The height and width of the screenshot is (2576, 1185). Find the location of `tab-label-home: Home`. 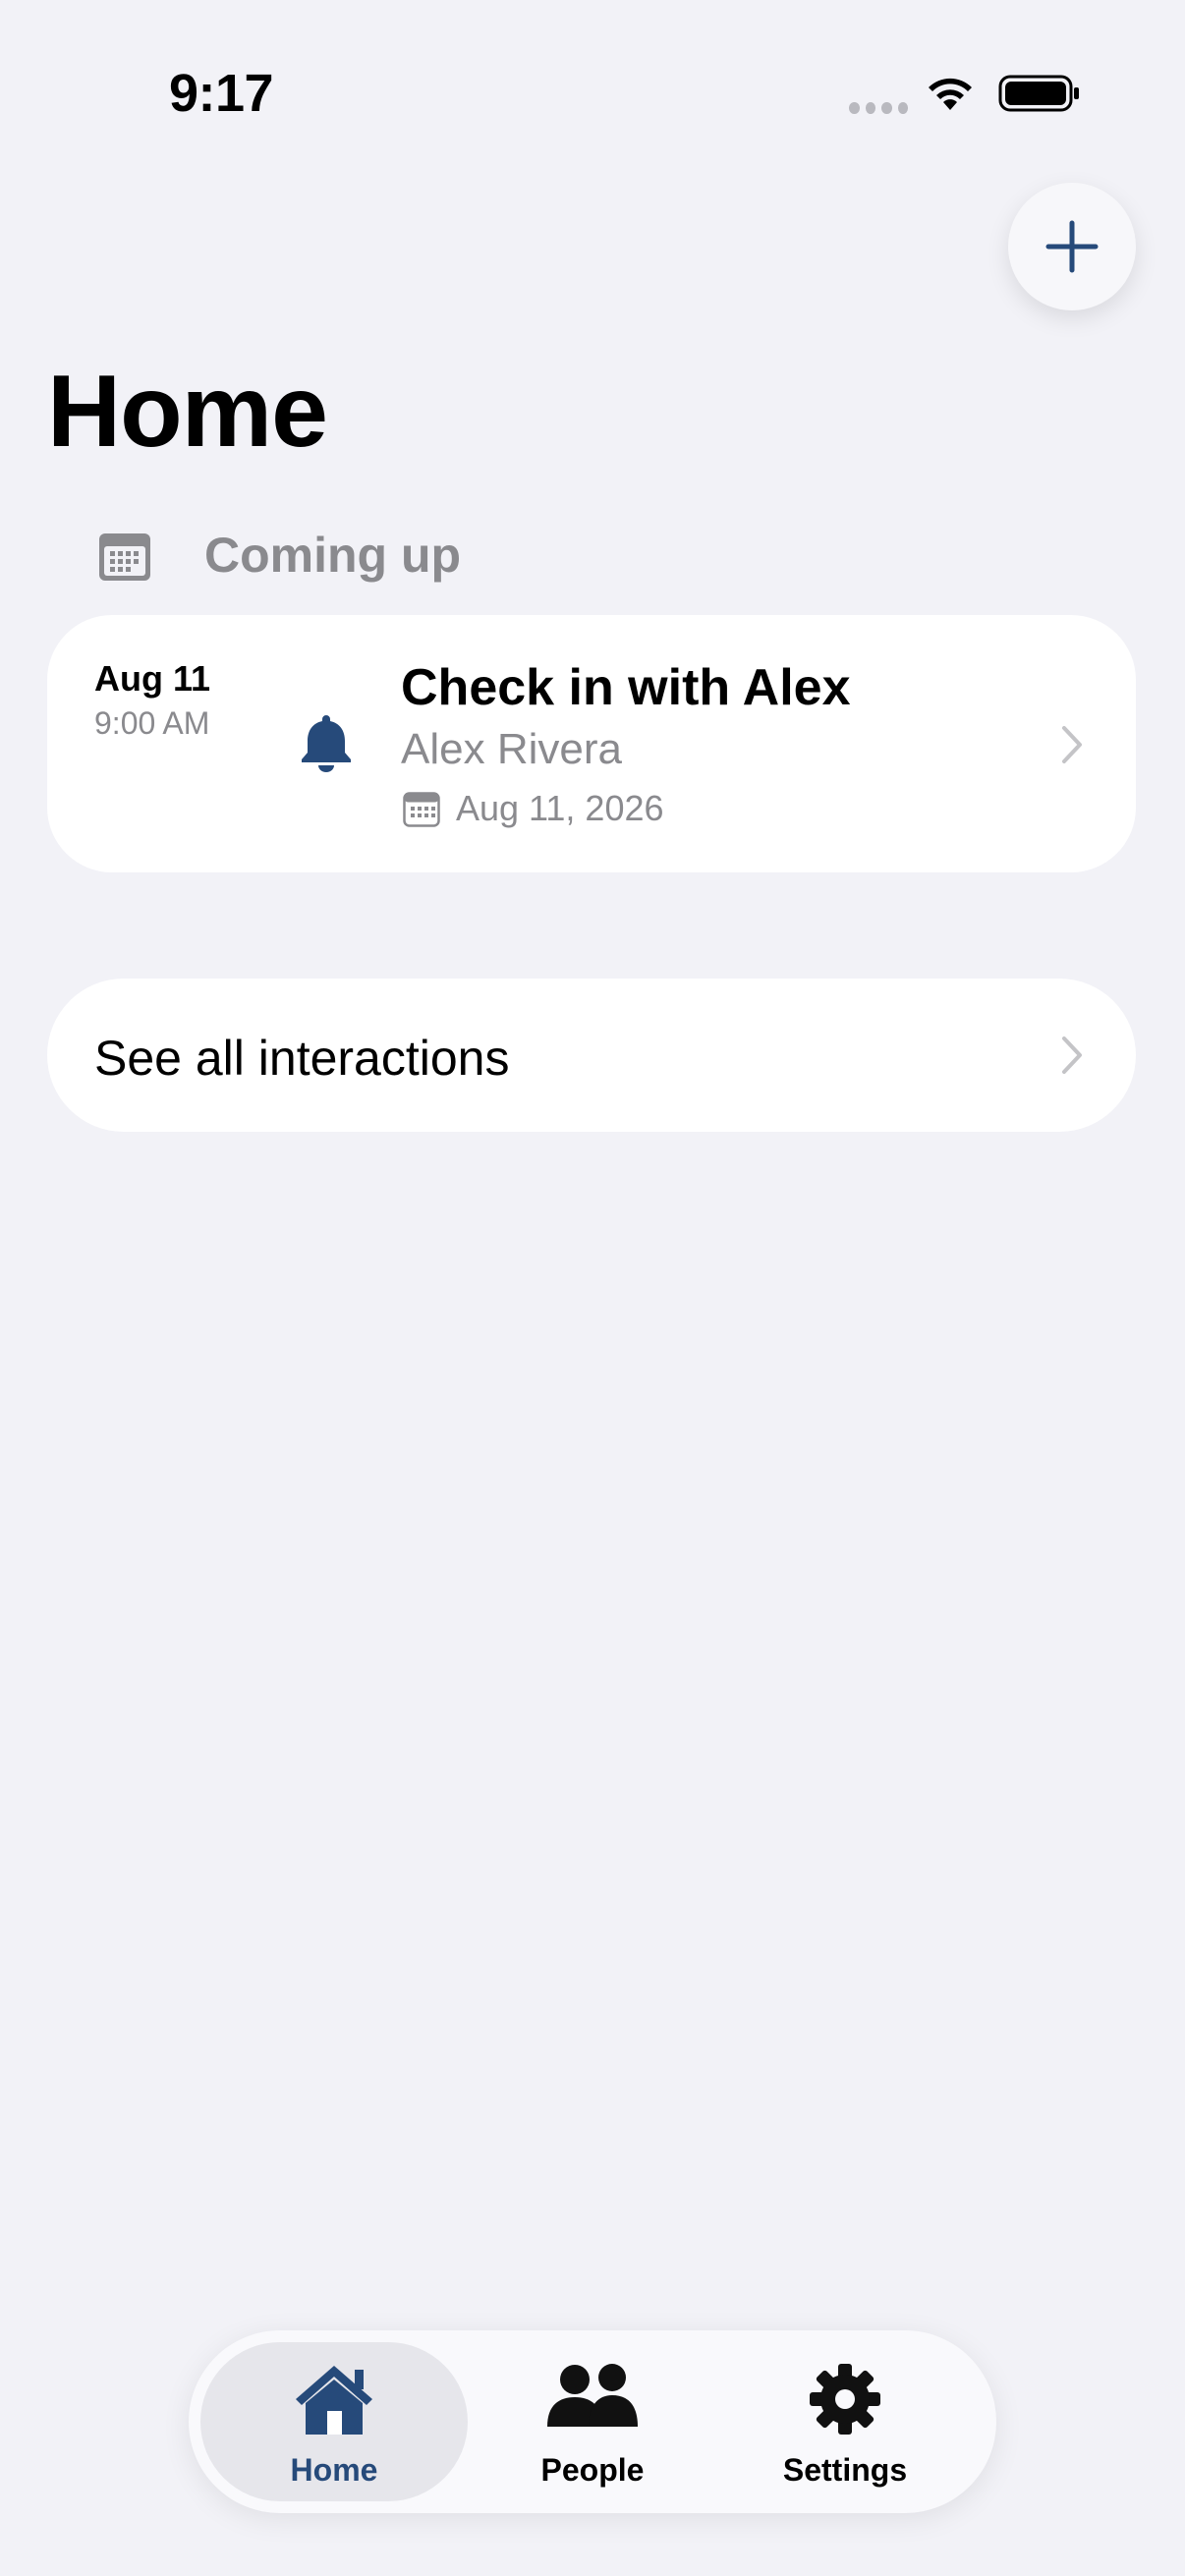

tab-label-home: Home is located at coordinates (334, 2470).